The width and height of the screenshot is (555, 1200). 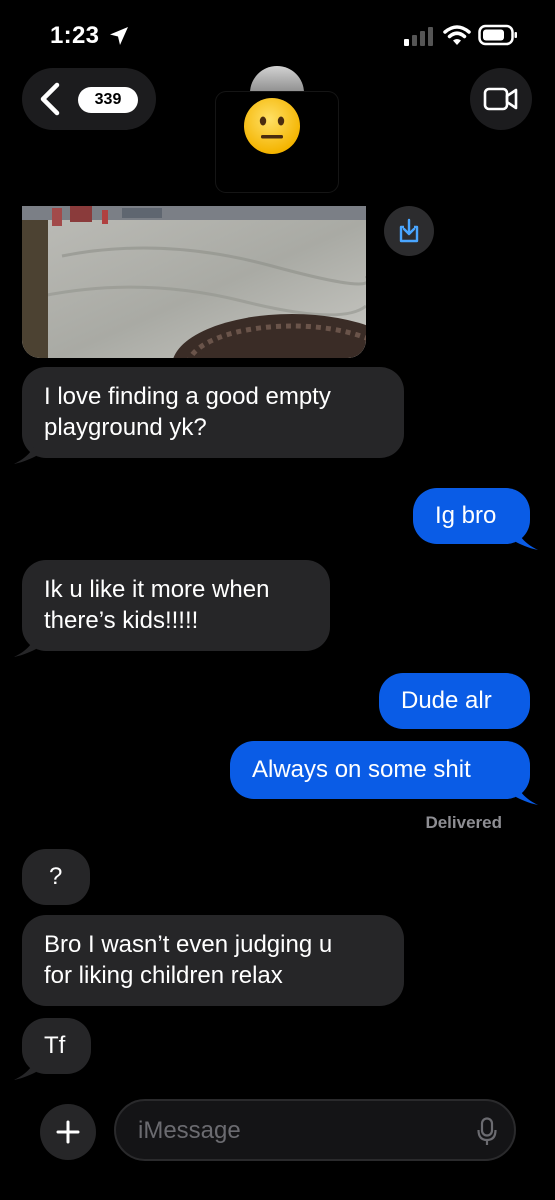 I want to click on outgoing-message: Ig bro, so click(x=475, y=519).